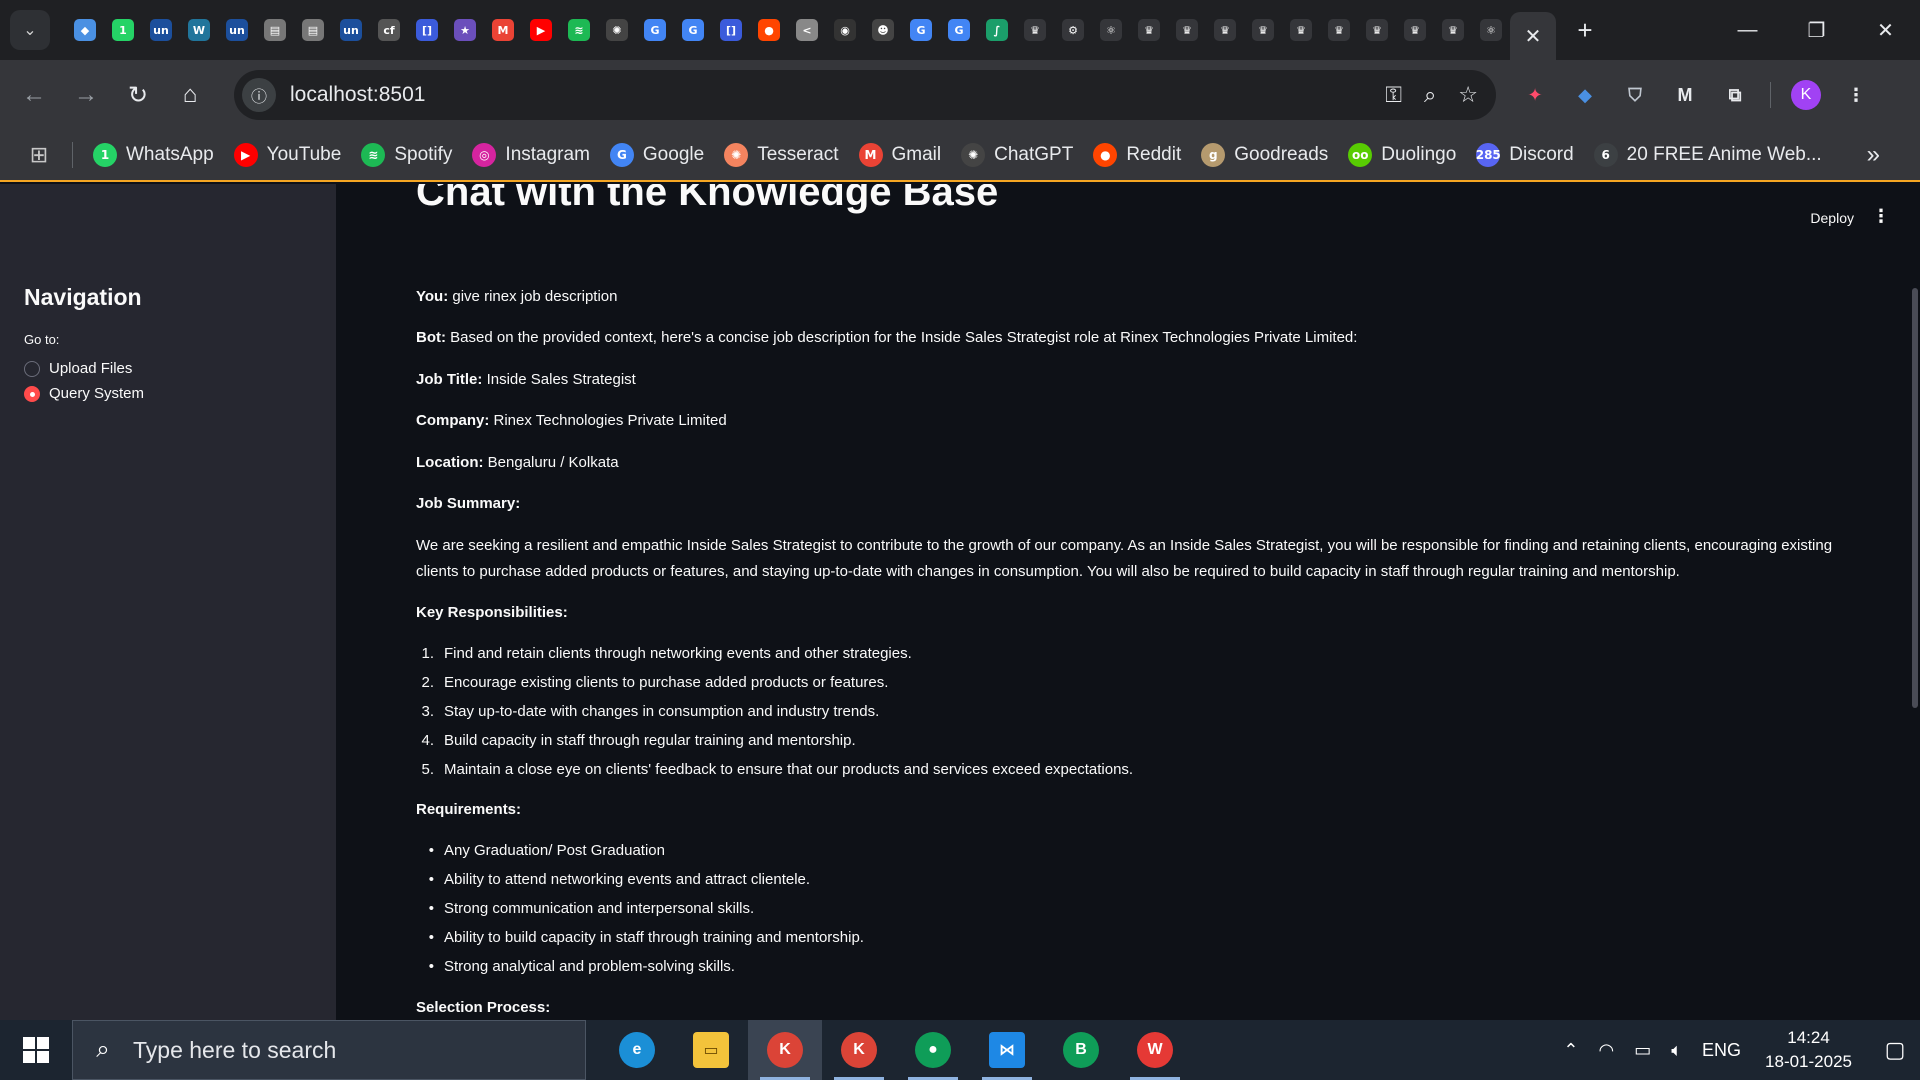 Image resolution: width=1920 pixels, height=1080 pixels. What do you see at coordinates (1533, 36) in the screenshot?
I see `active-tab-close-icon: ✕` at bounding box center [1533, 36].